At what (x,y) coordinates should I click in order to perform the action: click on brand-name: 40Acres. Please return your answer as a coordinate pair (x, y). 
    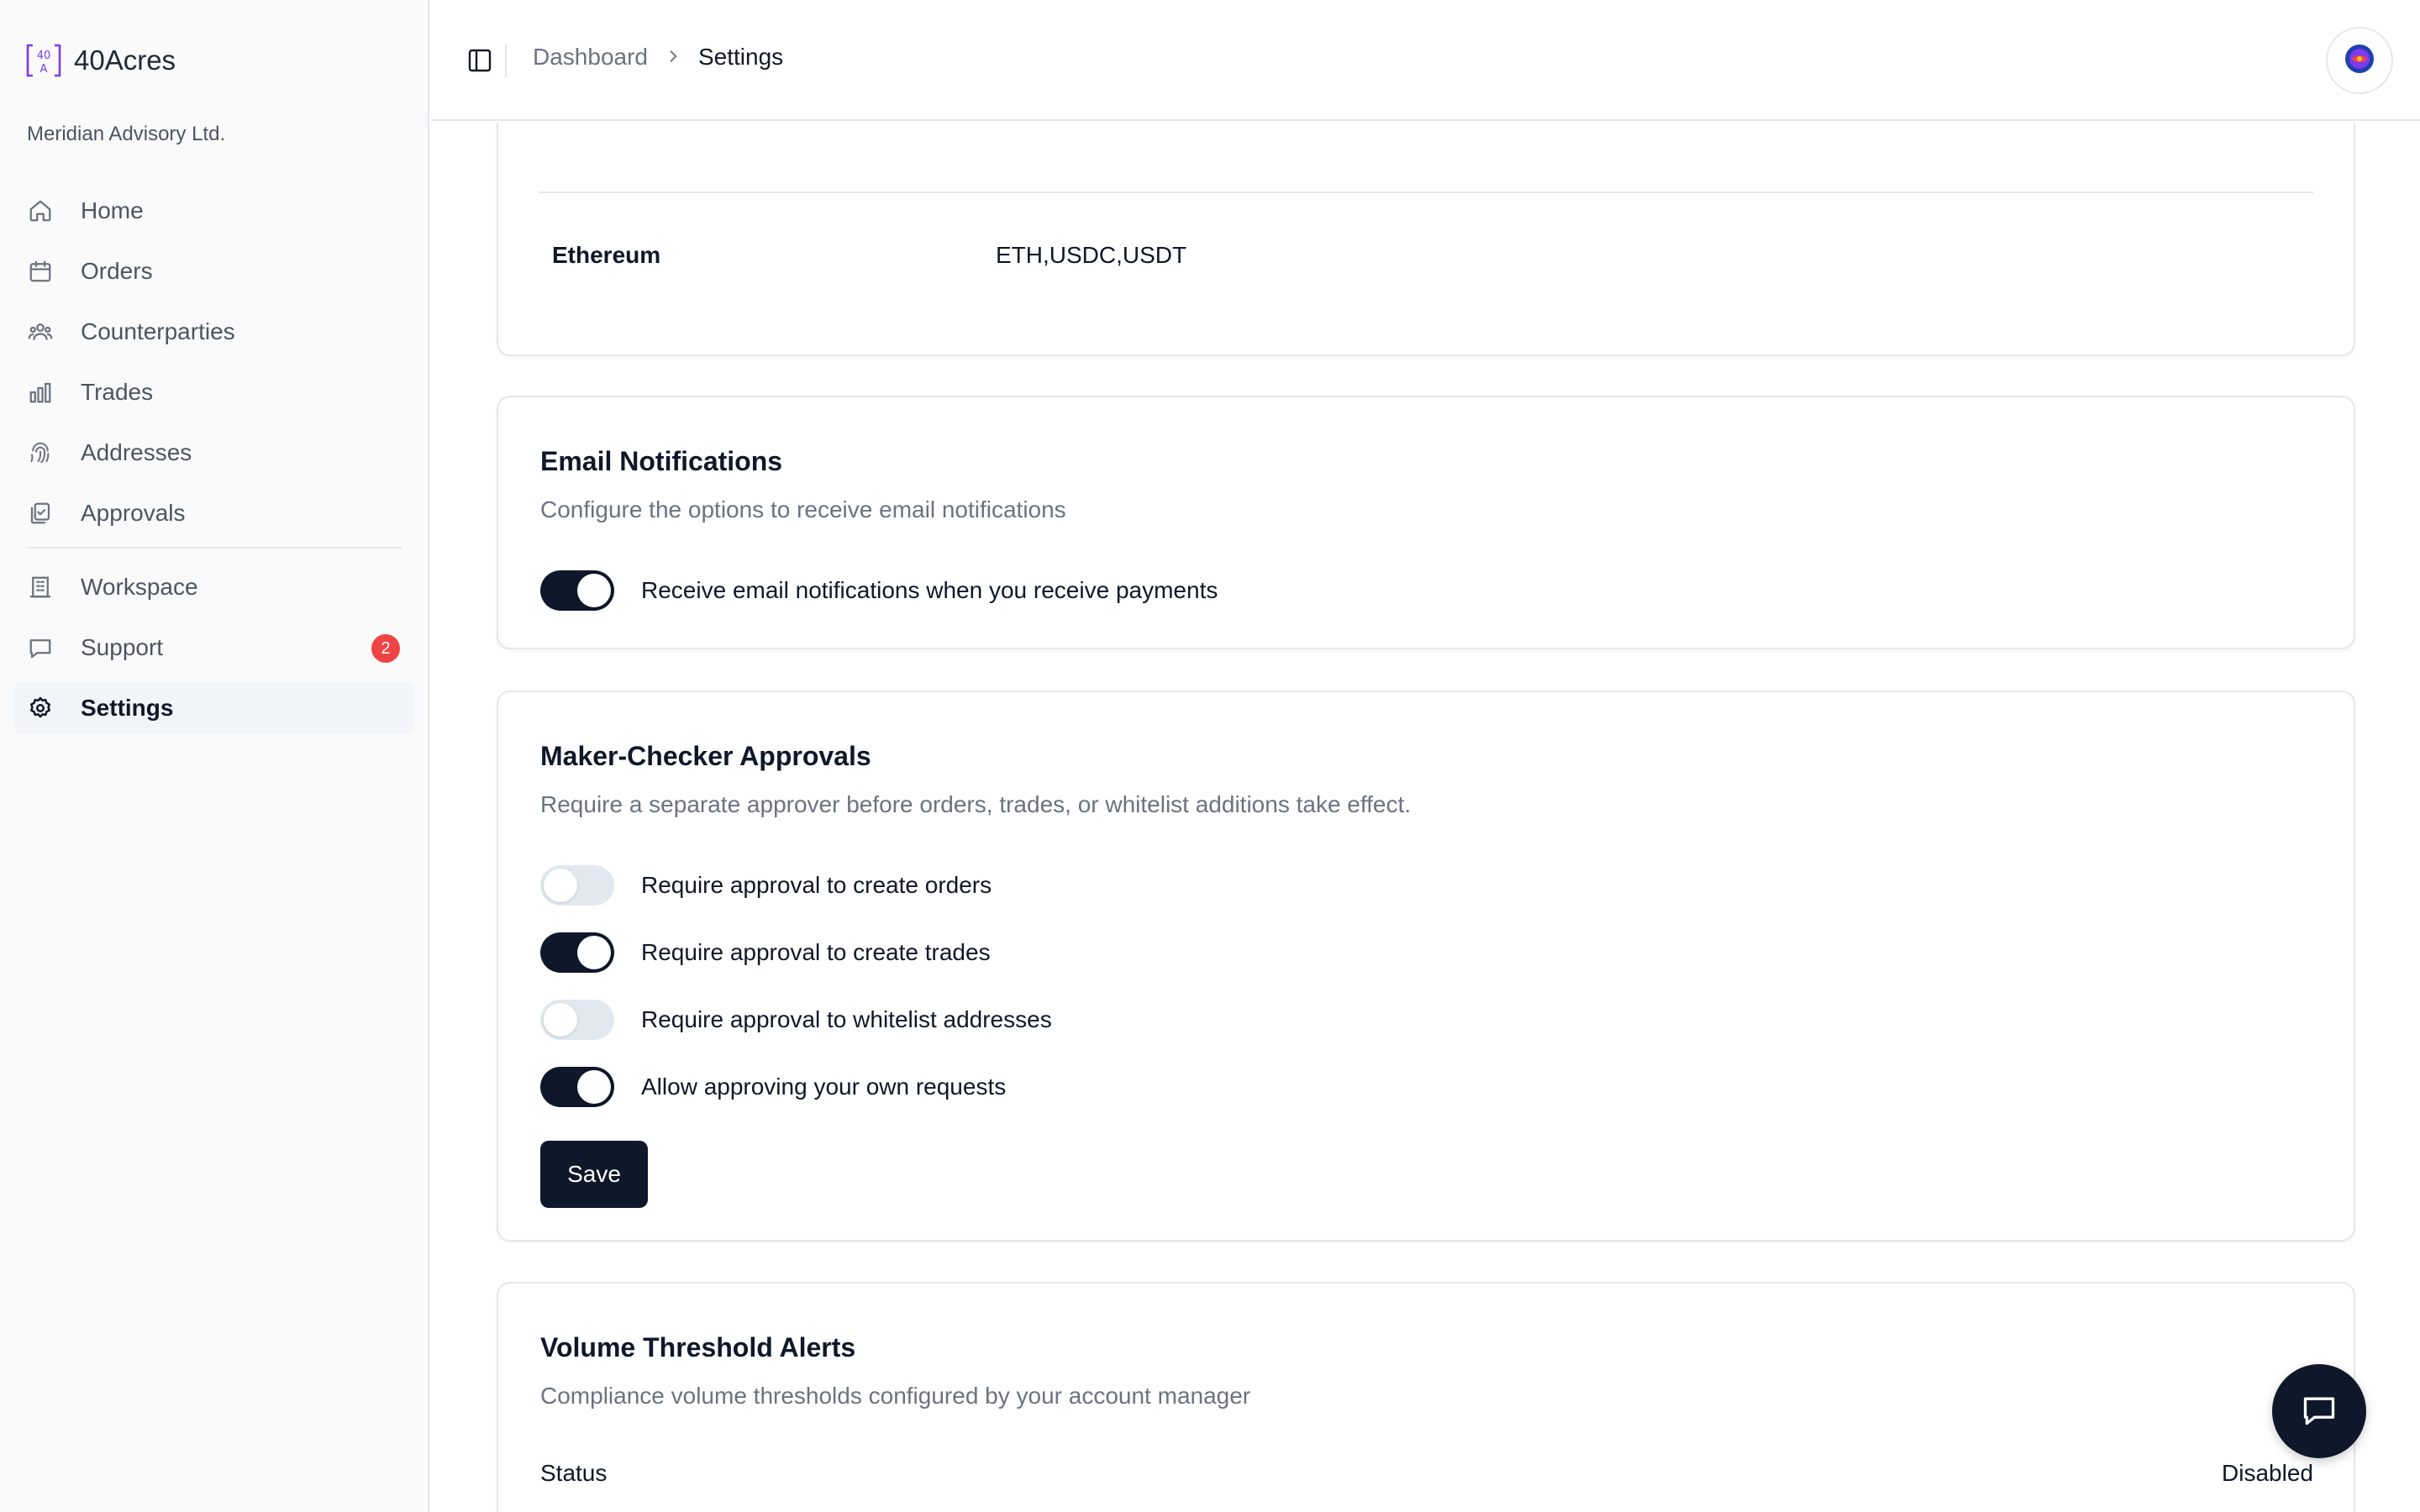
    Looking at the image, I should click on (125, 60).